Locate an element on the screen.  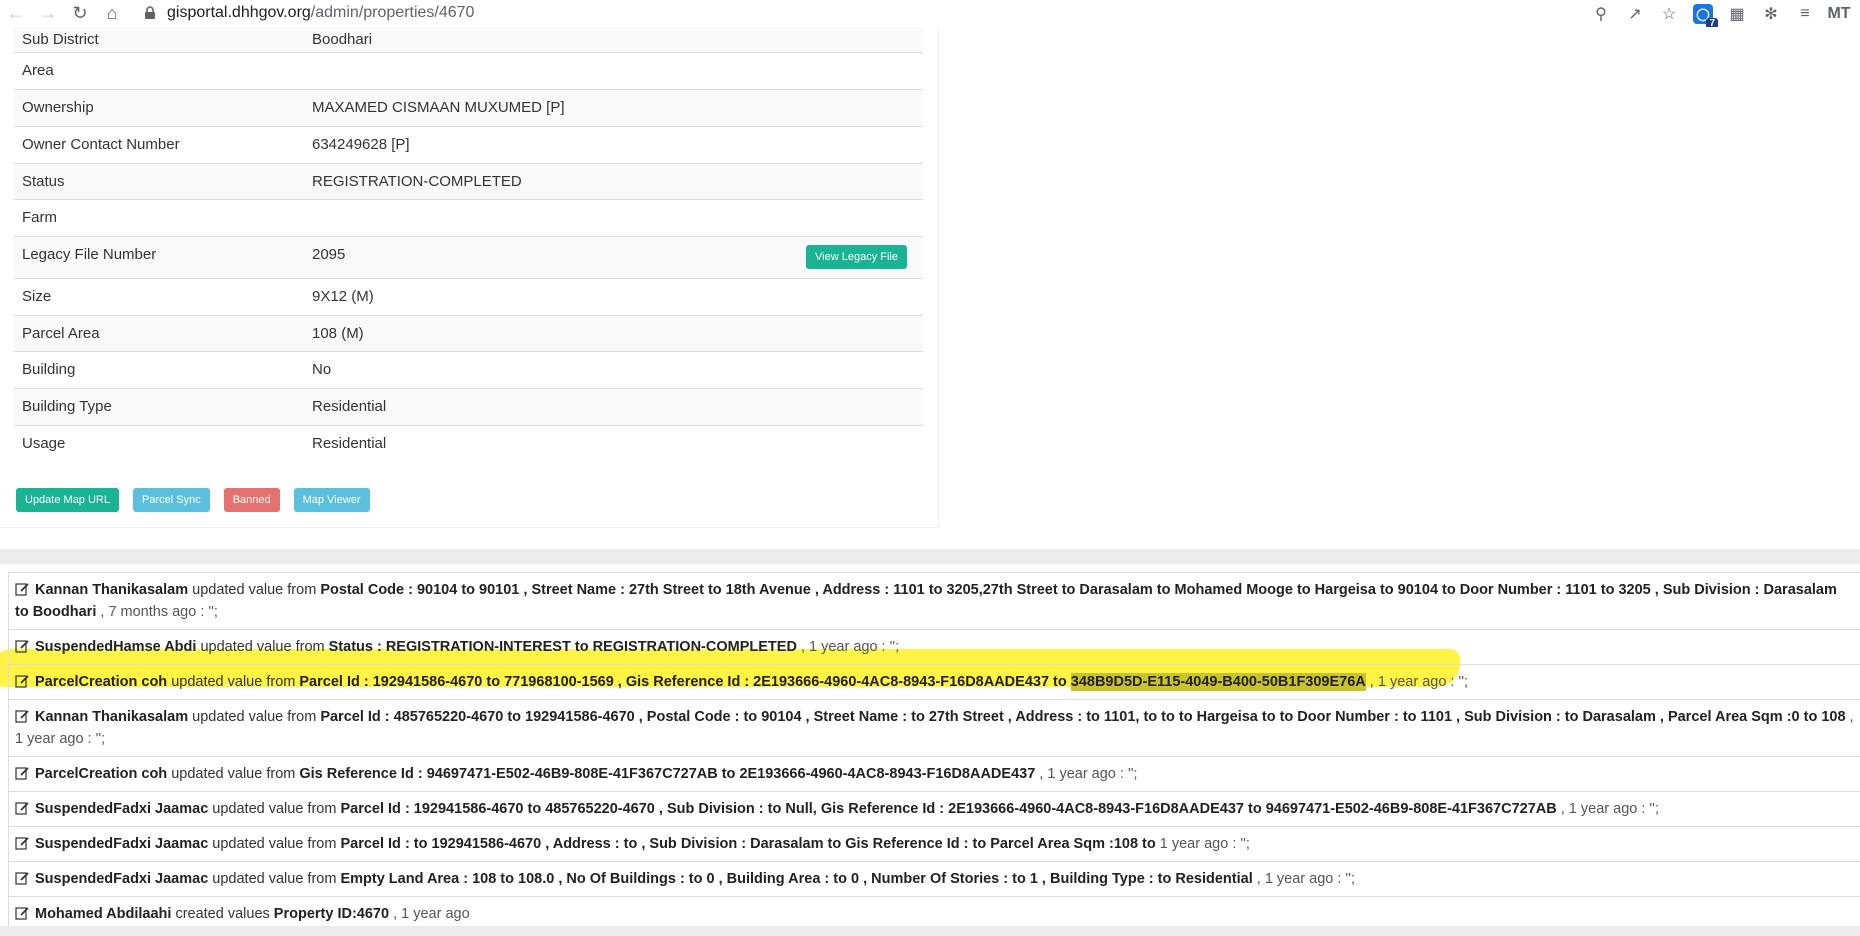
map-viewer-button: Map Viewer is located at coordinates (331, 500).